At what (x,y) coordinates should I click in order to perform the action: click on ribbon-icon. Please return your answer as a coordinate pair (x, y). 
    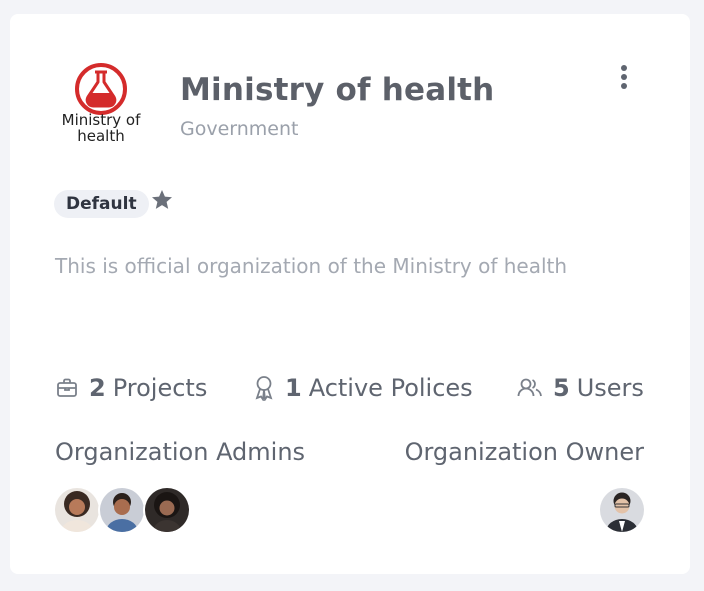
    Looking at the image, I should click on (264, 388).